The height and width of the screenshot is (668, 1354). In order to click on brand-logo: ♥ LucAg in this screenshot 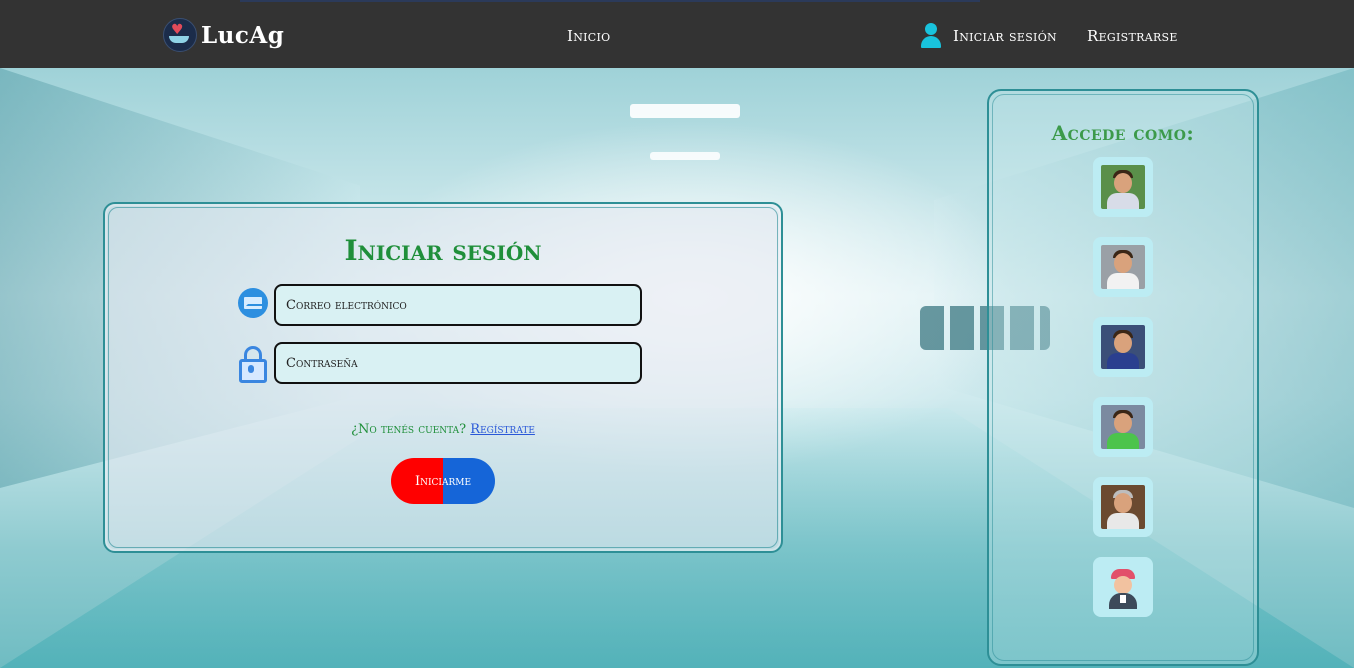, I will do `click(223, 35)`.